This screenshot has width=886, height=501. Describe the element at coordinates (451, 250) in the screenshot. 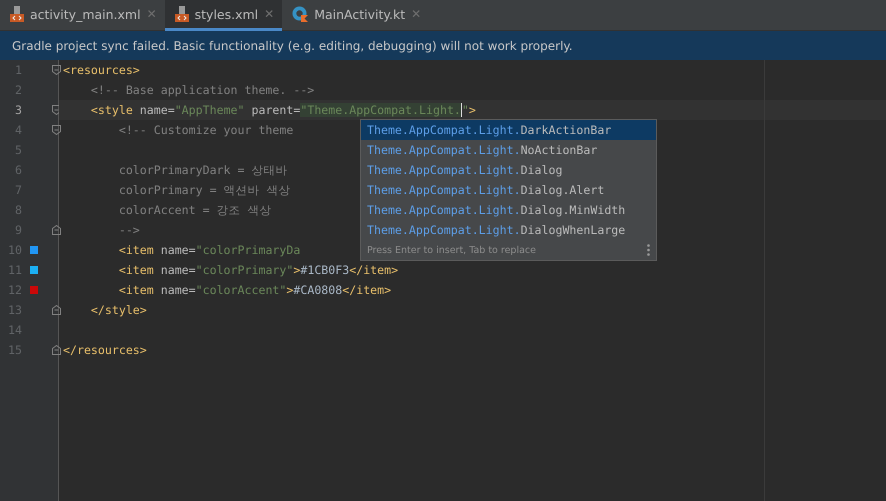

I see `completion-hint: Press Enter to insert, Tab to replace` at that location.